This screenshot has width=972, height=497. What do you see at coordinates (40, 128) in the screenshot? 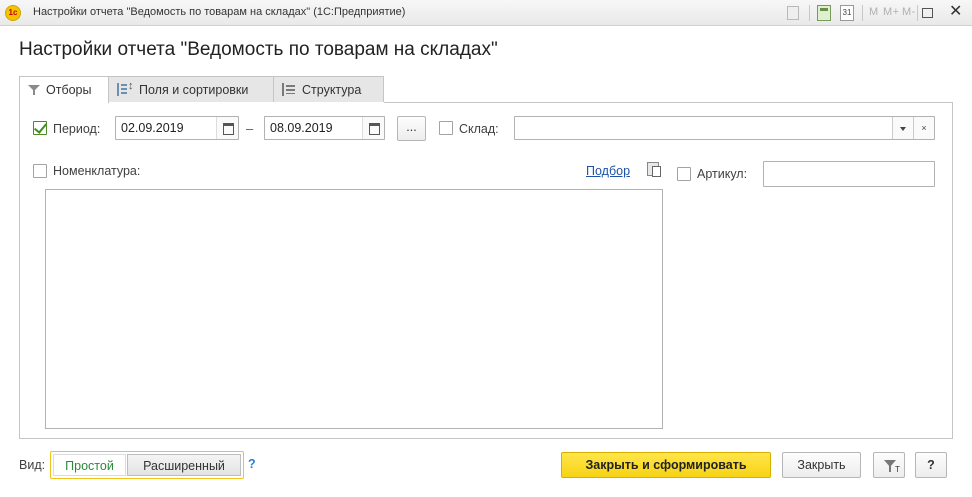
I see `period-checkbox` at bounding box center [40, 128].